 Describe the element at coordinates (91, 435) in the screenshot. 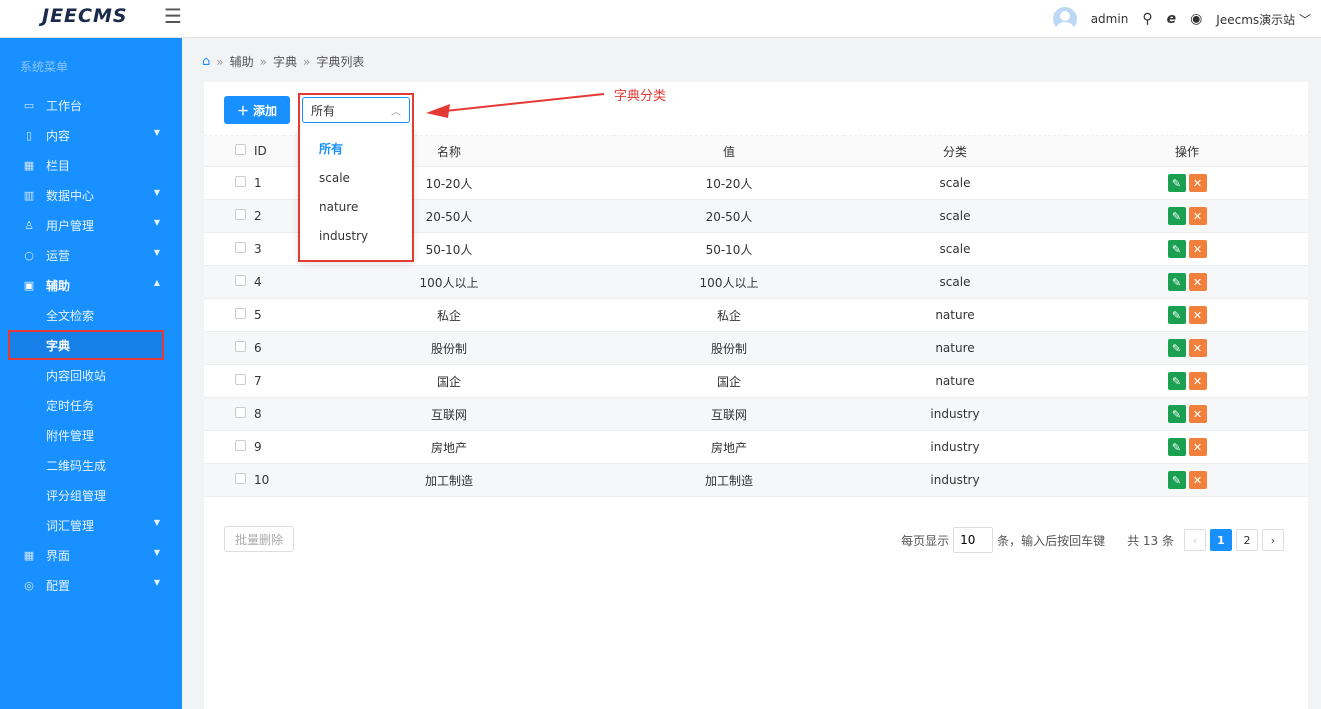

I see `sidebar-sub-attachments: 附件管理` at that location.